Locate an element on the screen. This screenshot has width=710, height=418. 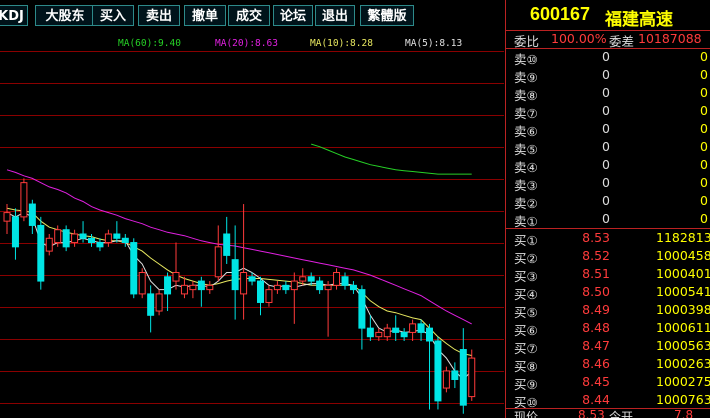
buy-row: 买④ 8.50 1000541 is located at coordinates (608, 292).